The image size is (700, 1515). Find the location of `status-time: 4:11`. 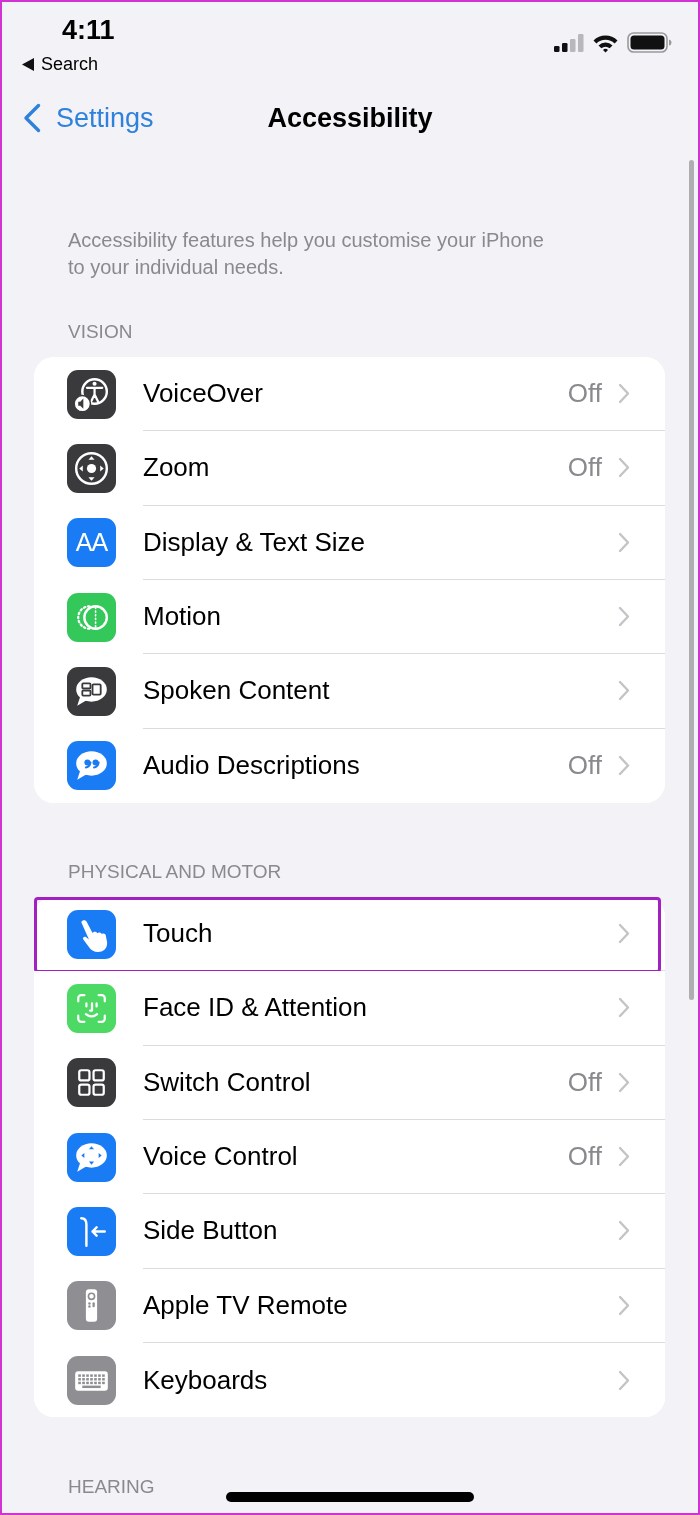

status-time: 4:11 is located at coordinates (88, 30).